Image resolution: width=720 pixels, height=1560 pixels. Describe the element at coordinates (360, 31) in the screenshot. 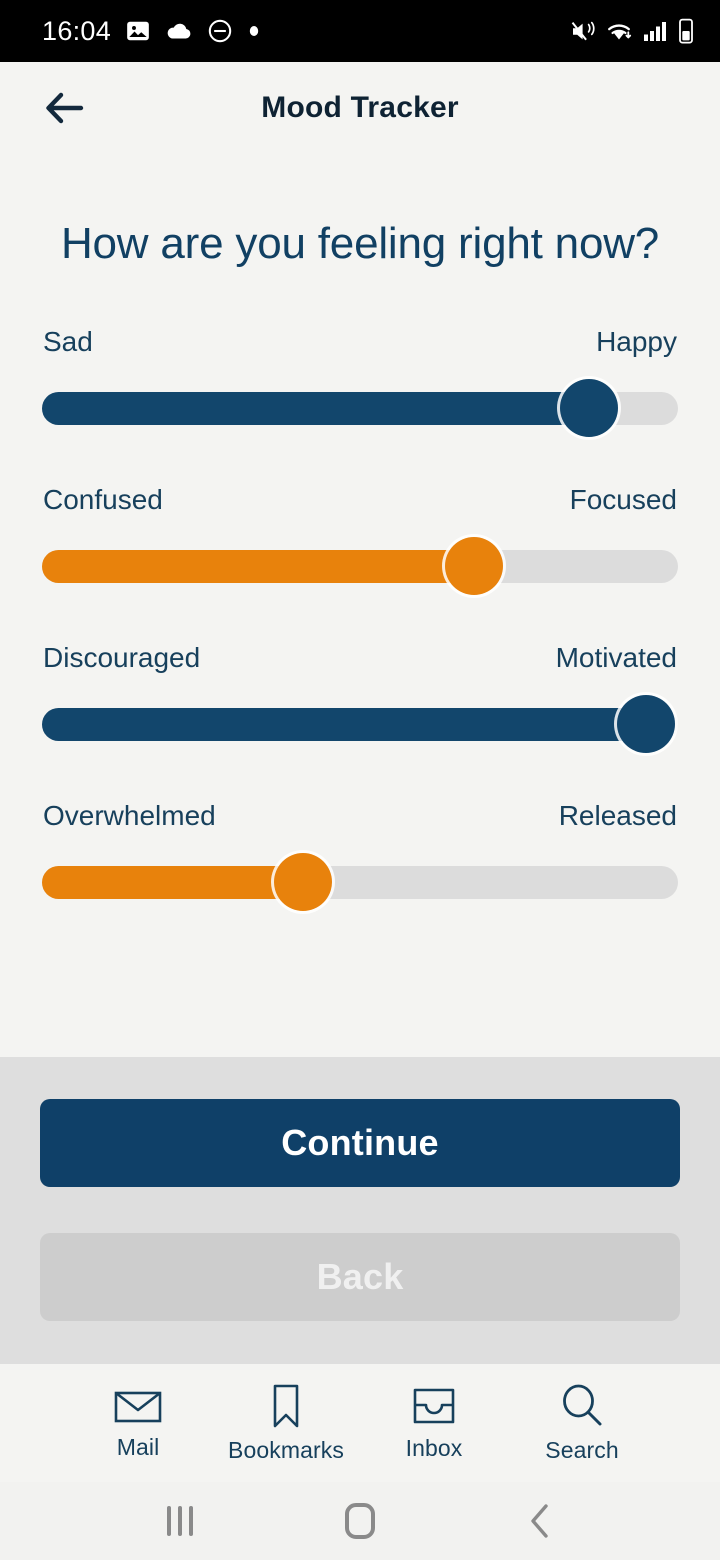

I see `status-bar: 16:04` at that location.